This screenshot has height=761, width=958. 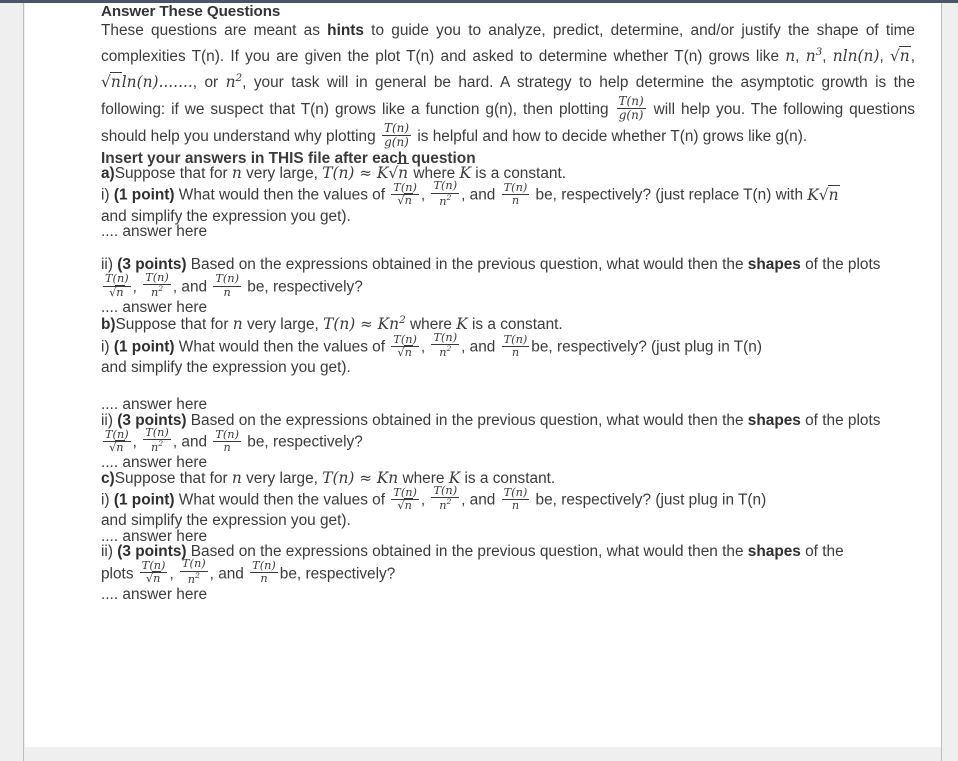 What do you see at coordinates (508, 463) in the screenshot?
I see `part-b-ii-answer: .... answer here` at bounding box center [508, 463].